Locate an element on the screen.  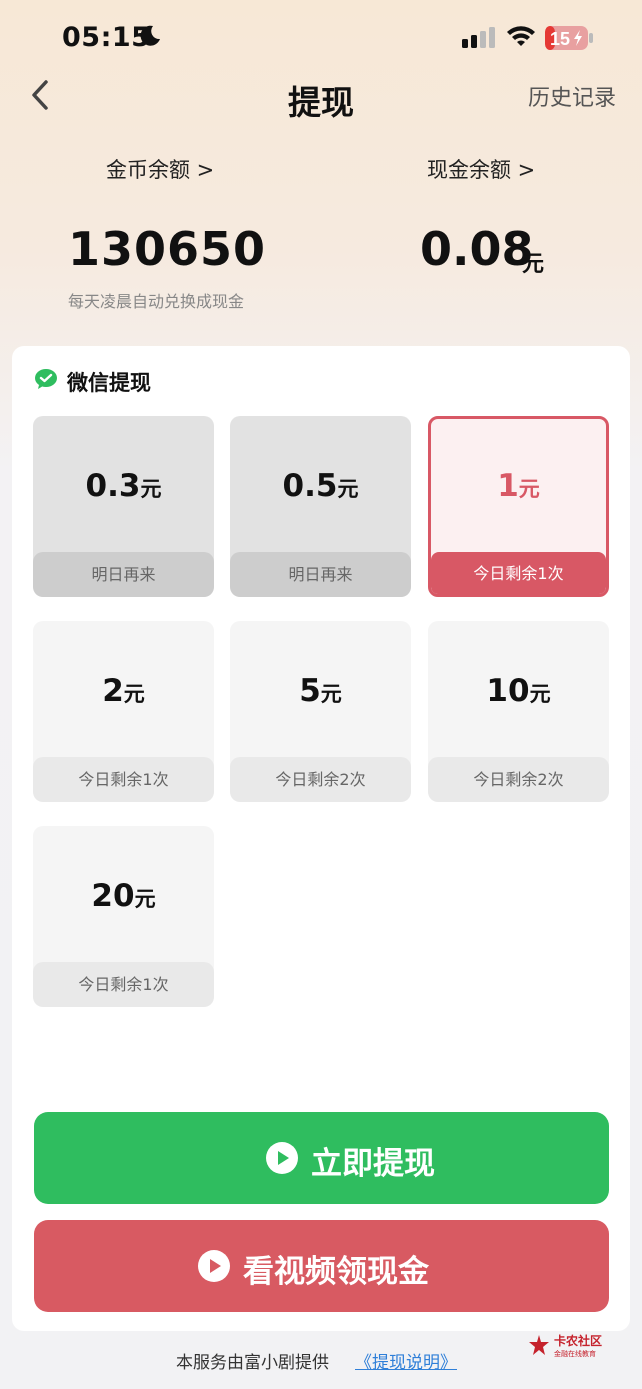
amount-value: 0.3元 is located at coordinates (123, 486).